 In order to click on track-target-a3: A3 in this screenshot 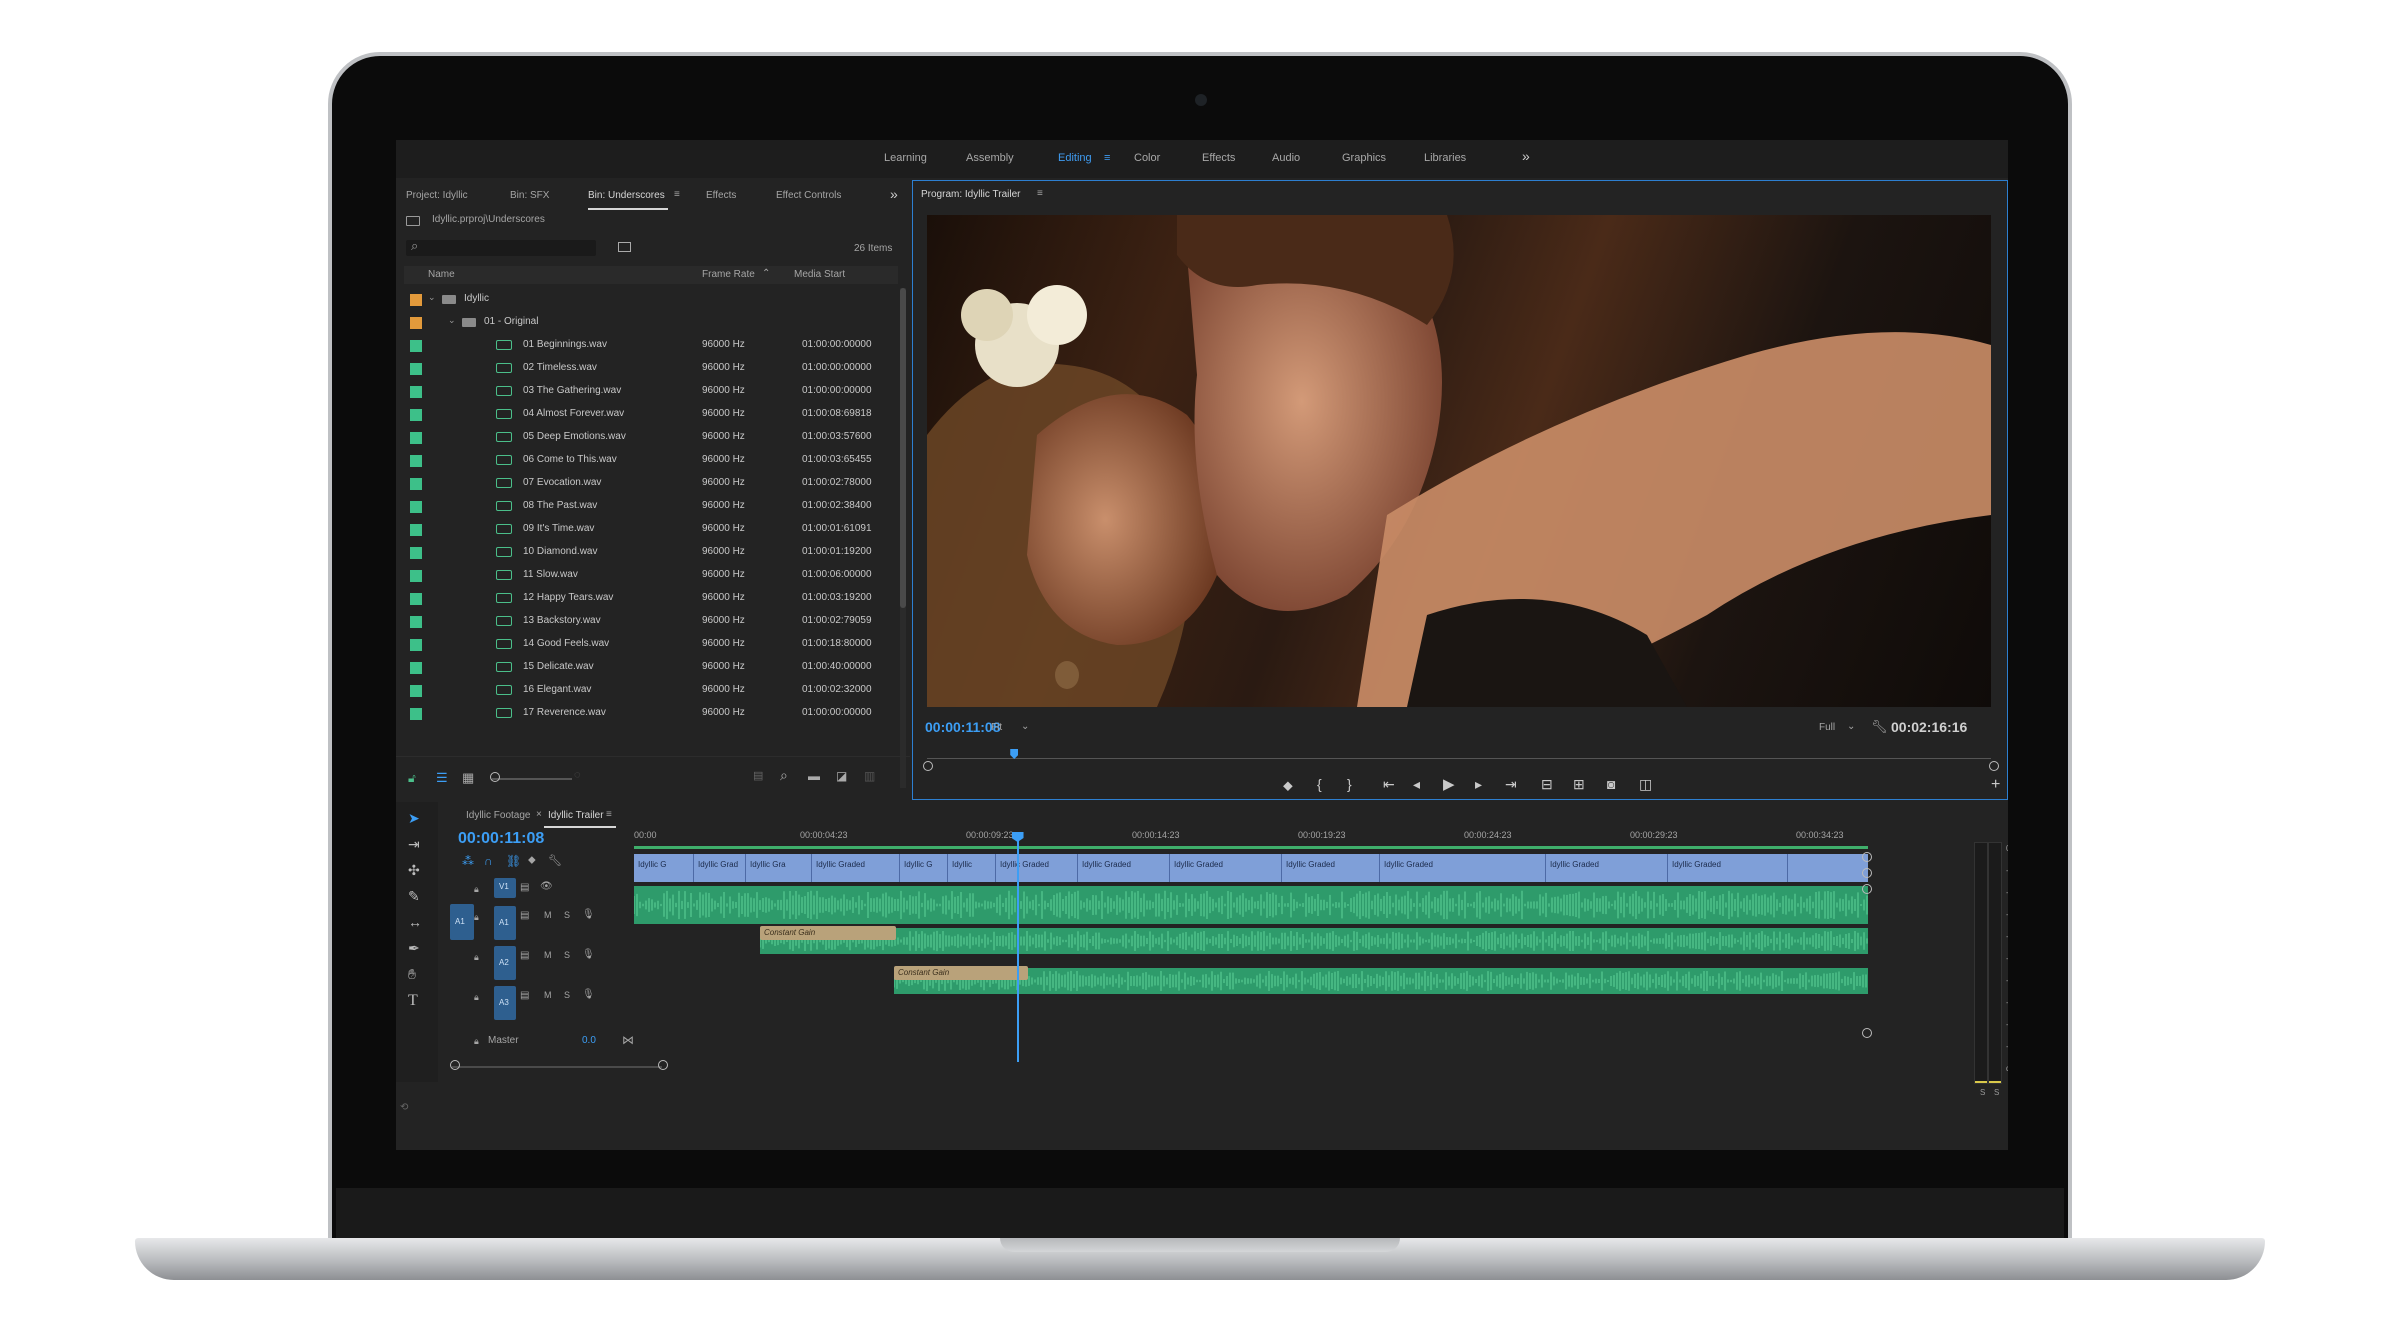, I will do `click(505, 1003)`.